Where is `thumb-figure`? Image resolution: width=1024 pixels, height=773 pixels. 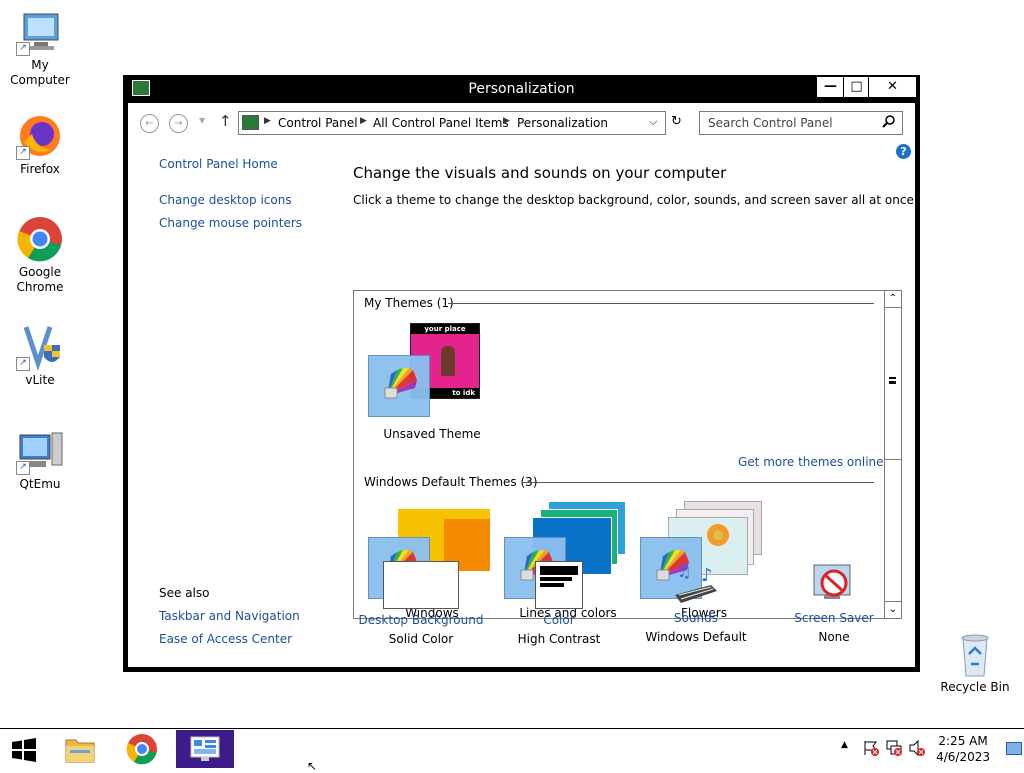
thumb-figure is located at coordinates (448, 361).